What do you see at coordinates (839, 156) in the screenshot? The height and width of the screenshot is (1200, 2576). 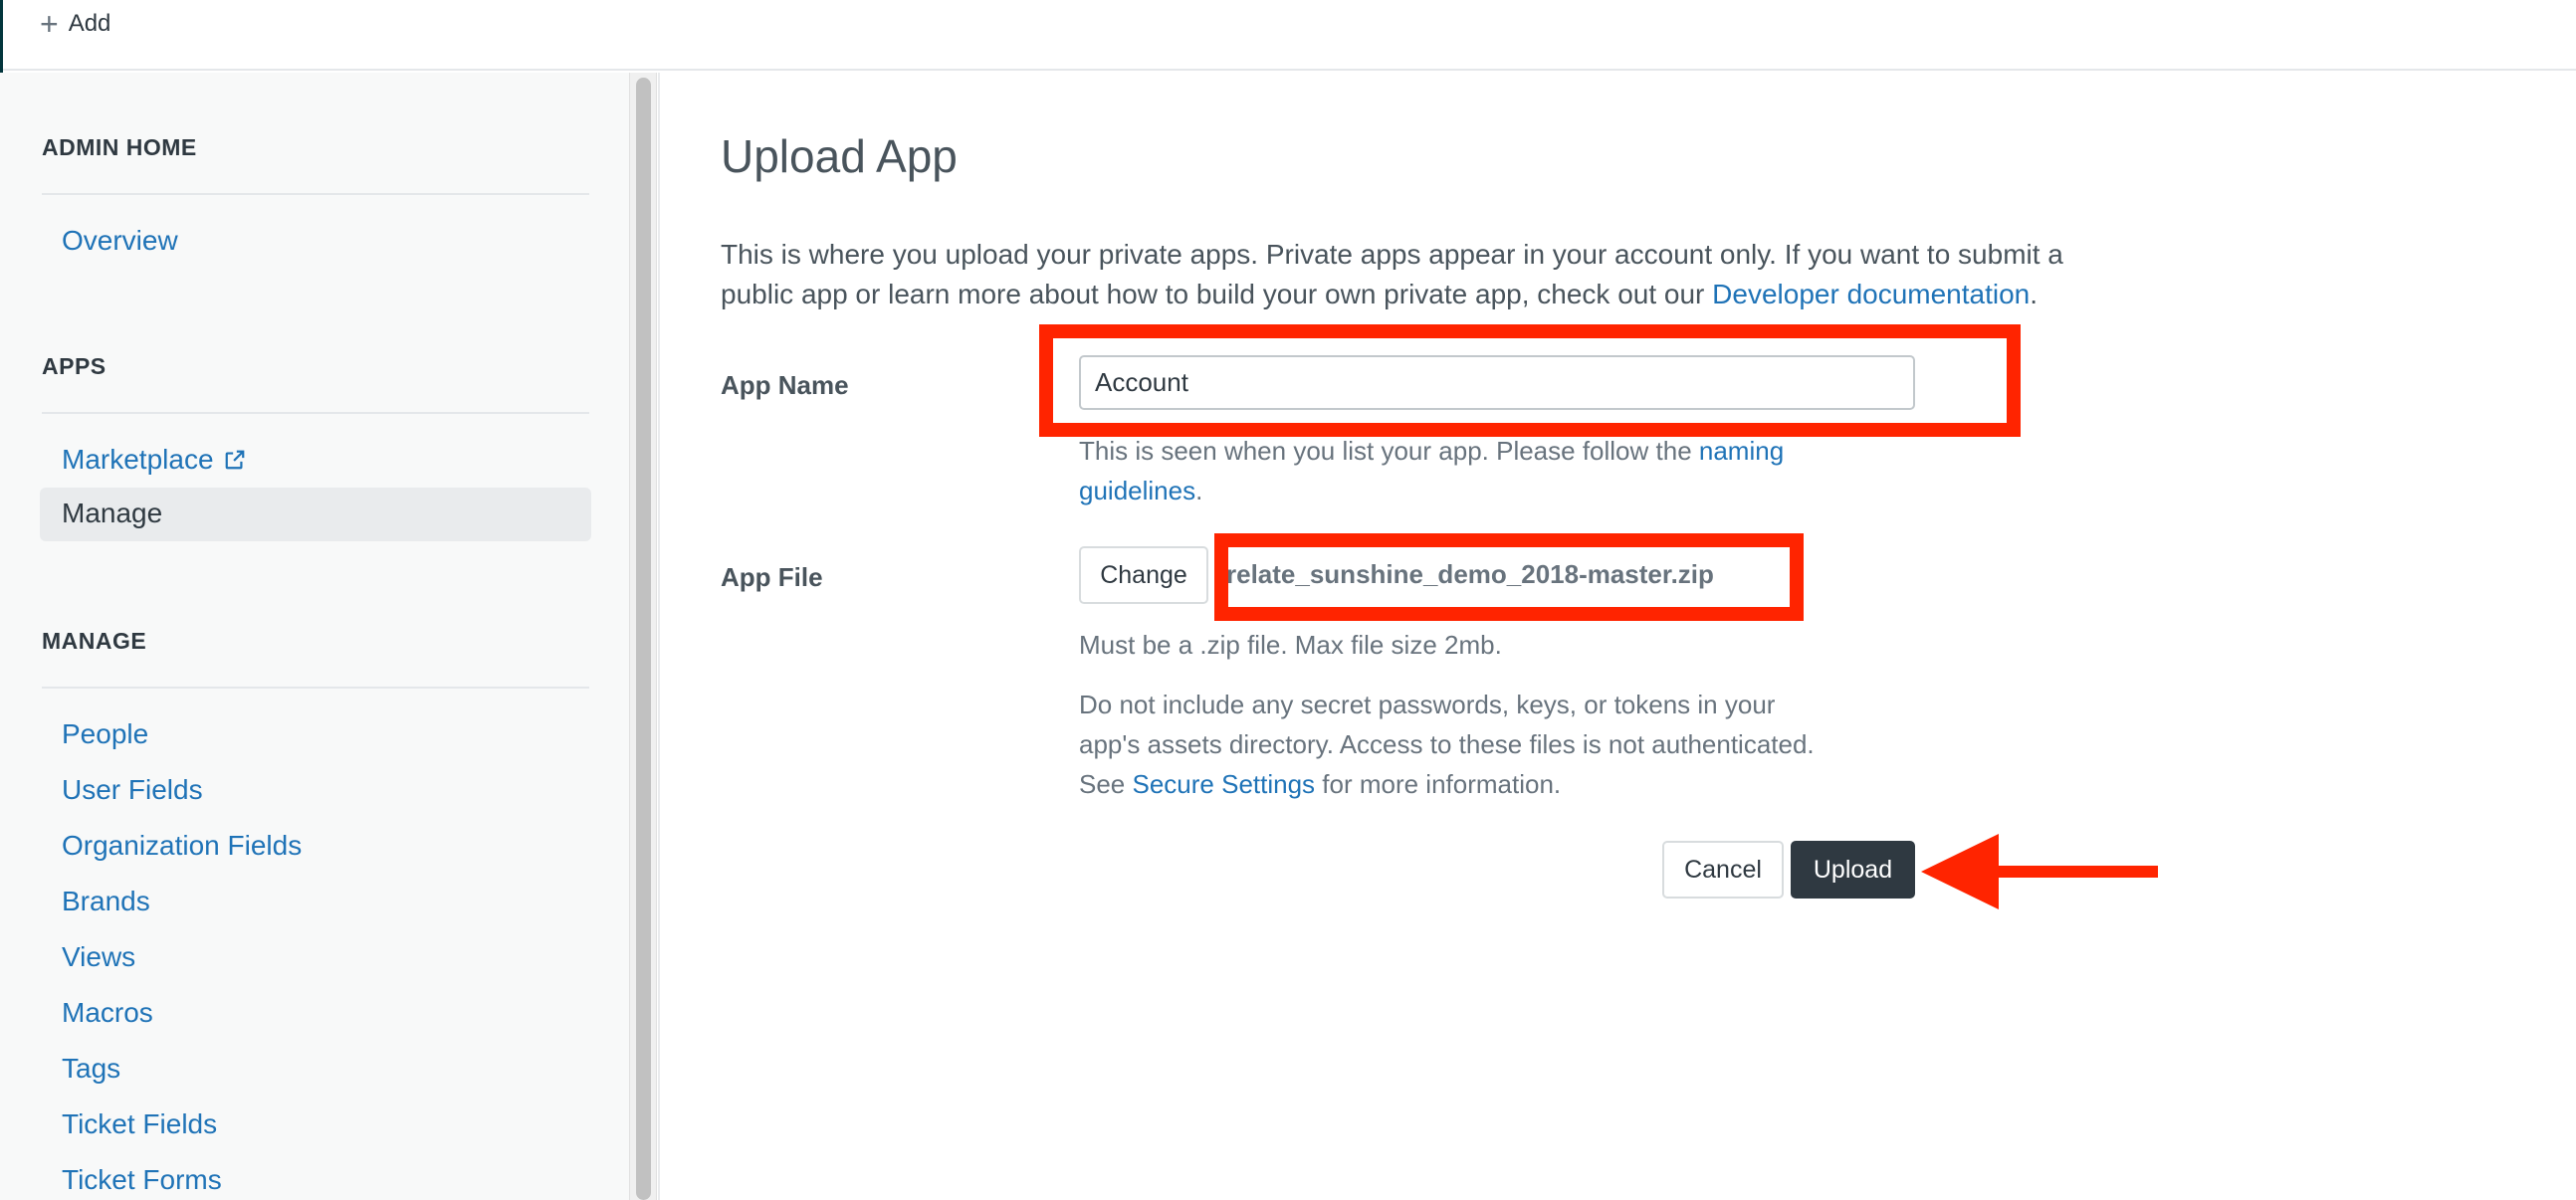 I see `page-title: Upload App` at bounding box center [839, 156].